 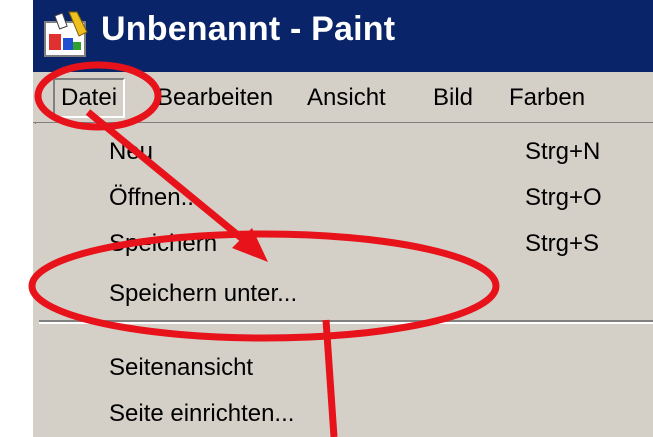 What do you see at coordinates (343, 246) in the screenshot?
I see `menu-item-speichern: Speichern Strg+S` at bounding box center [343, 246].